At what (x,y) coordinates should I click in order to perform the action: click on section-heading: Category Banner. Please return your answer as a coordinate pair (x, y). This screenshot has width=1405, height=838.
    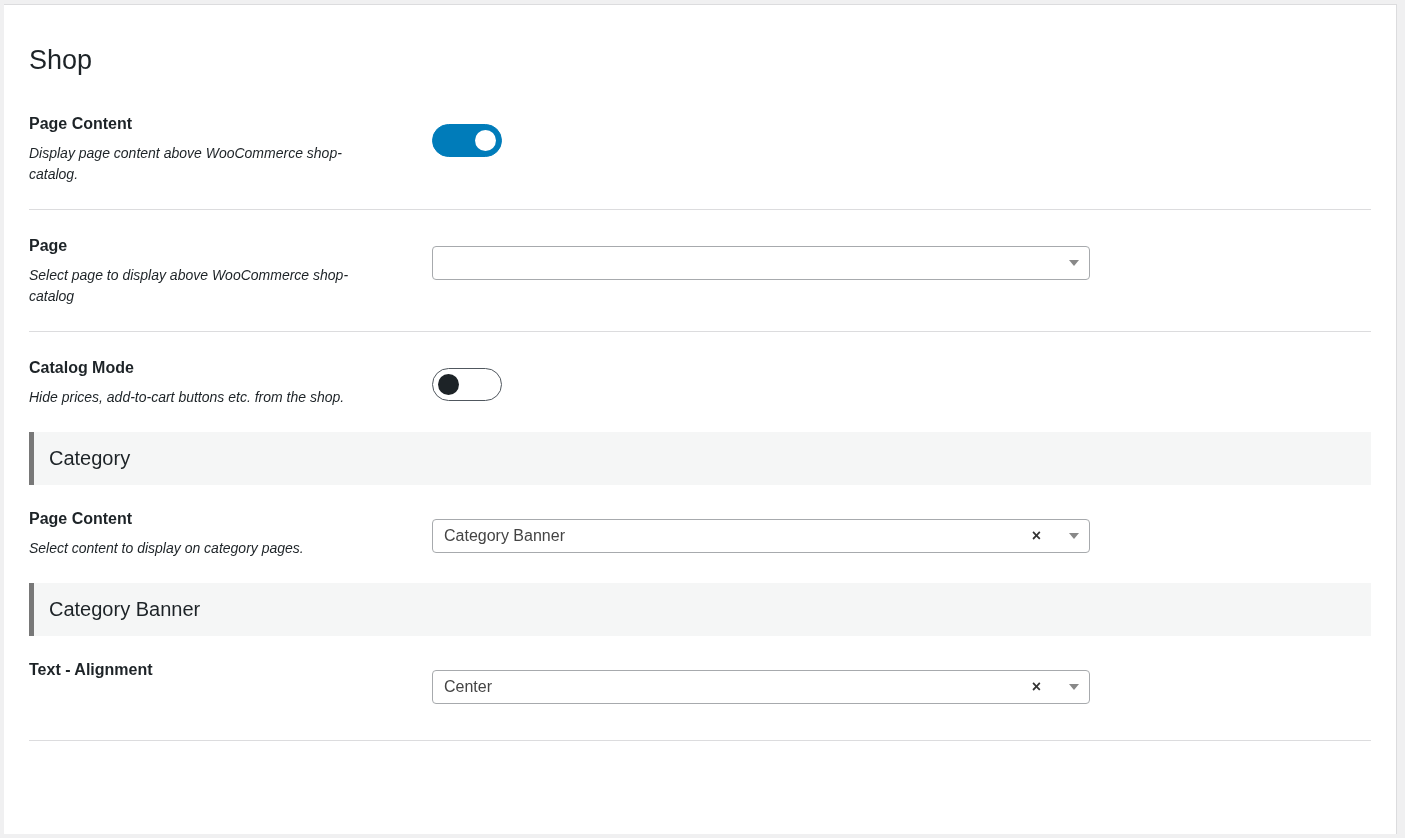
    Looking at the image, I should click on (700, 609).